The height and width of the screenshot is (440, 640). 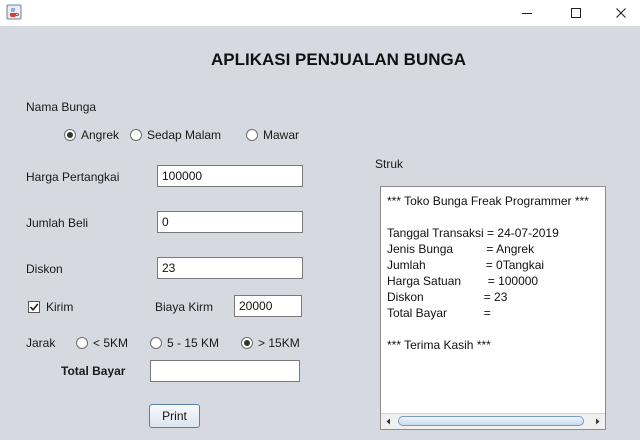 I want to click on receipt-line: Total Bayar =, so click(x=439, y=313).